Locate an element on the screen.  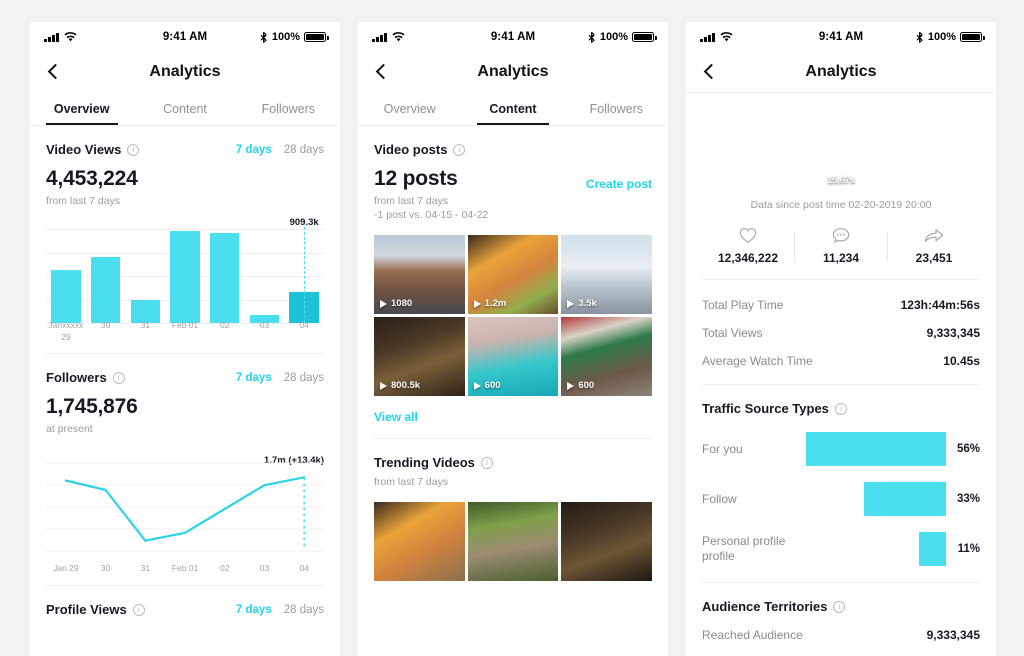
create-post-button: Create post is located at coordinates (619, 184).